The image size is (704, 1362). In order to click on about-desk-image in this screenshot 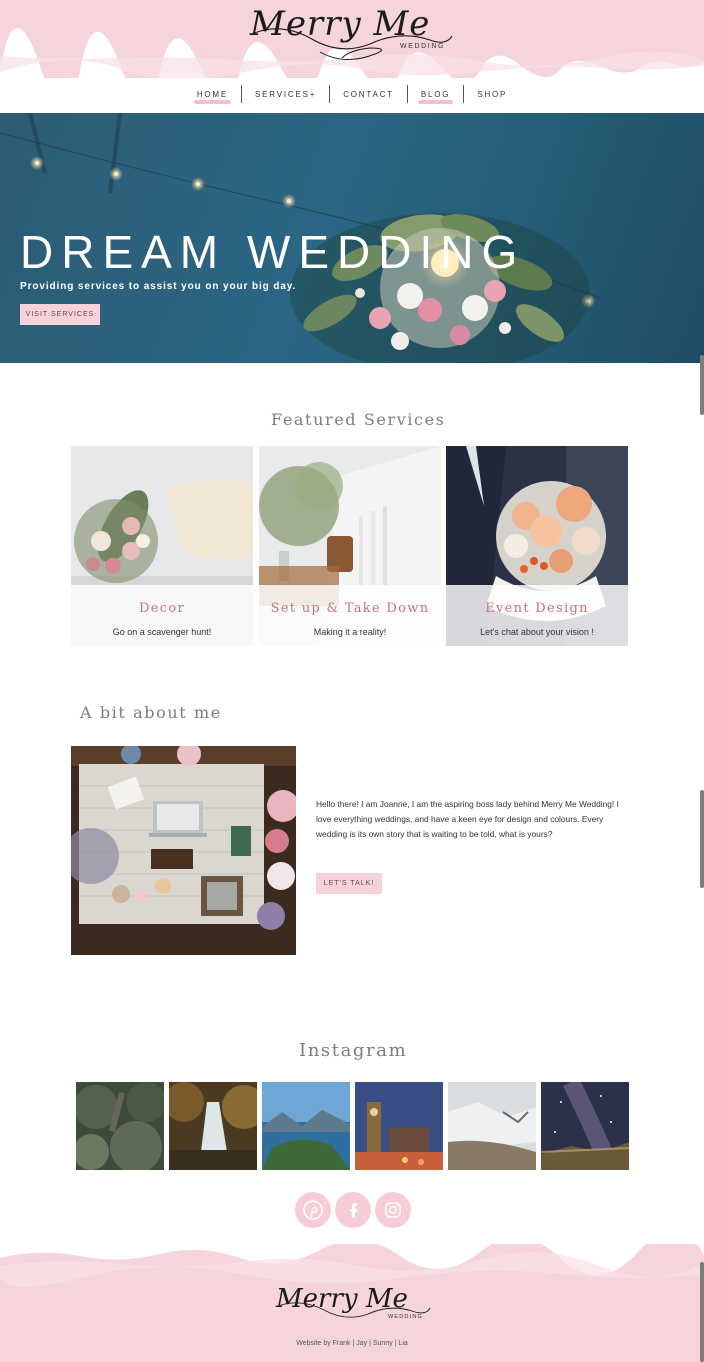, I will do `click(183, 850)`.